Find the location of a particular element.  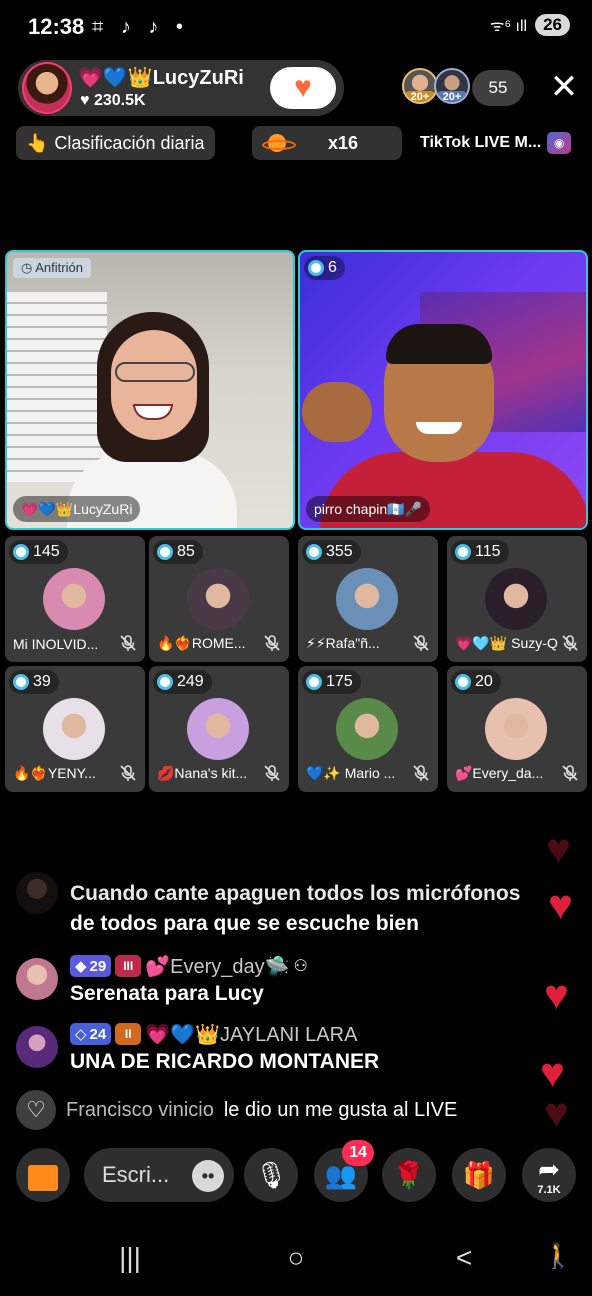

guest-score-badge: 85 is located at coordinates (178, 552).